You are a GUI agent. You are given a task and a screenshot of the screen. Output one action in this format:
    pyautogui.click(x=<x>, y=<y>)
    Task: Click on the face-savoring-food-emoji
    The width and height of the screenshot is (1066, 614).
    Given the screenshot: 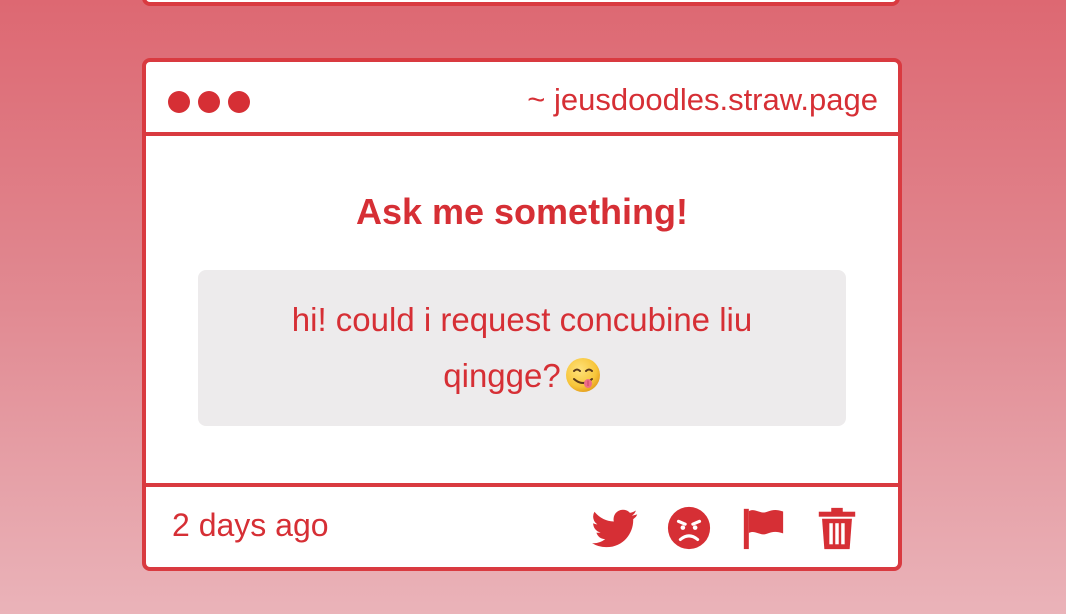 What is the action you would take?
    pyautogui.click(x=582, y=375)
    